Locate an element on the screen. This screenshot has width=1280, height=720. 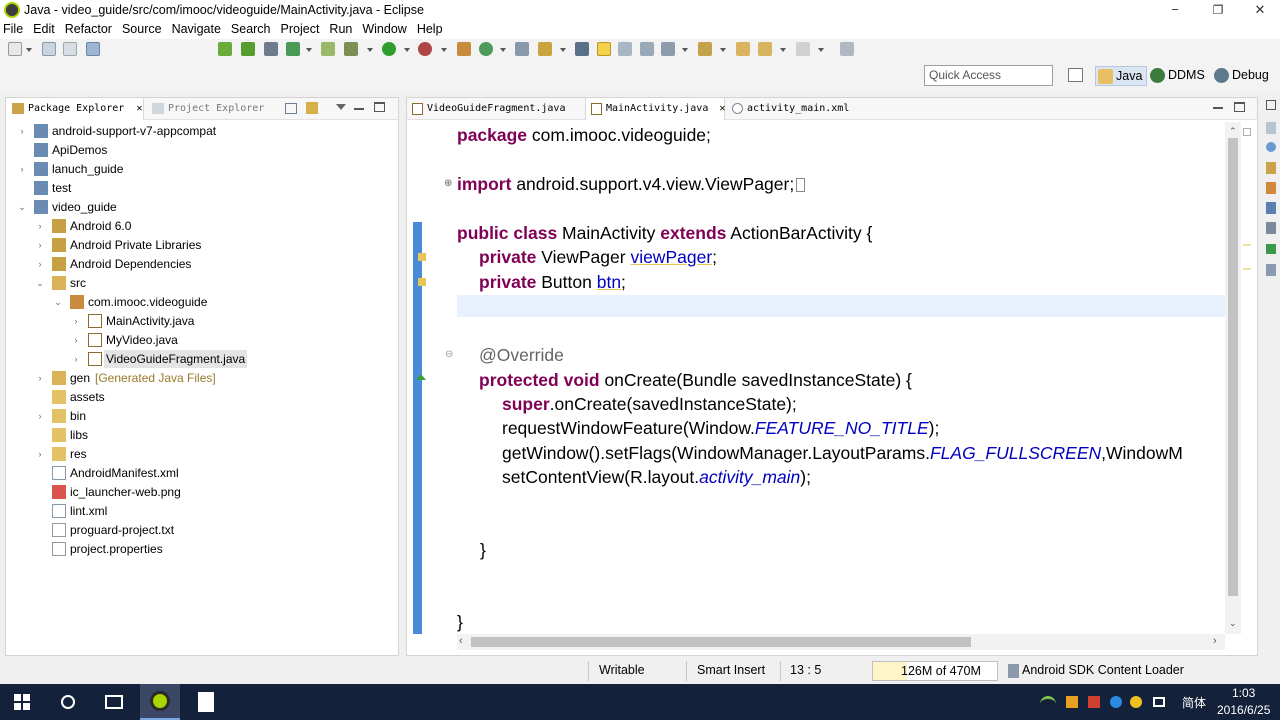
external-tools-dropdown-icon is located at coordinates (444, 50).